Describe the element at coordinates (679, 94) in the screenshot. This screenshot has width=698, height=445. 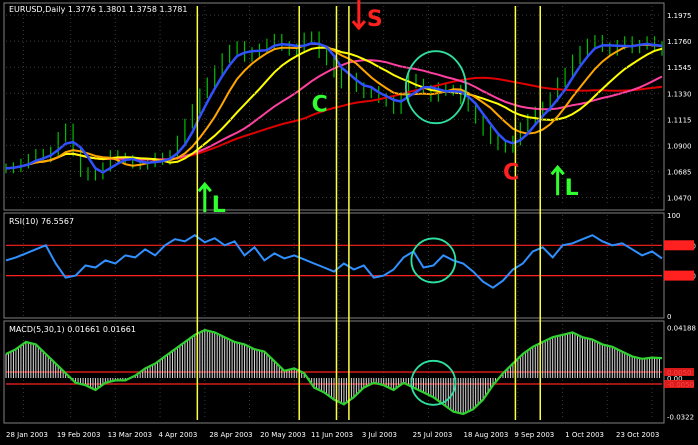
I see `main-y-tick-label: 1.1330` at that location.